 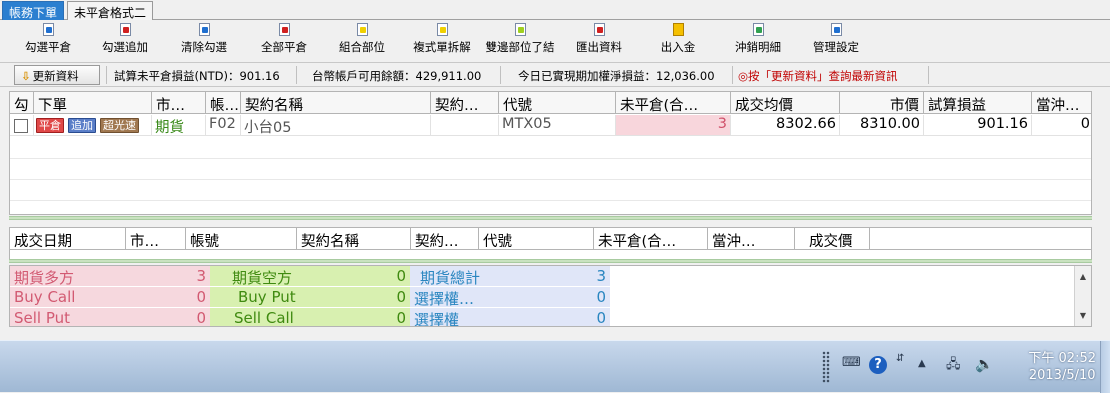 What do you see at coordinates (60, 297) in the screenshot?
I see `summary-label: Buy Call` at bounding box center [60, 297].